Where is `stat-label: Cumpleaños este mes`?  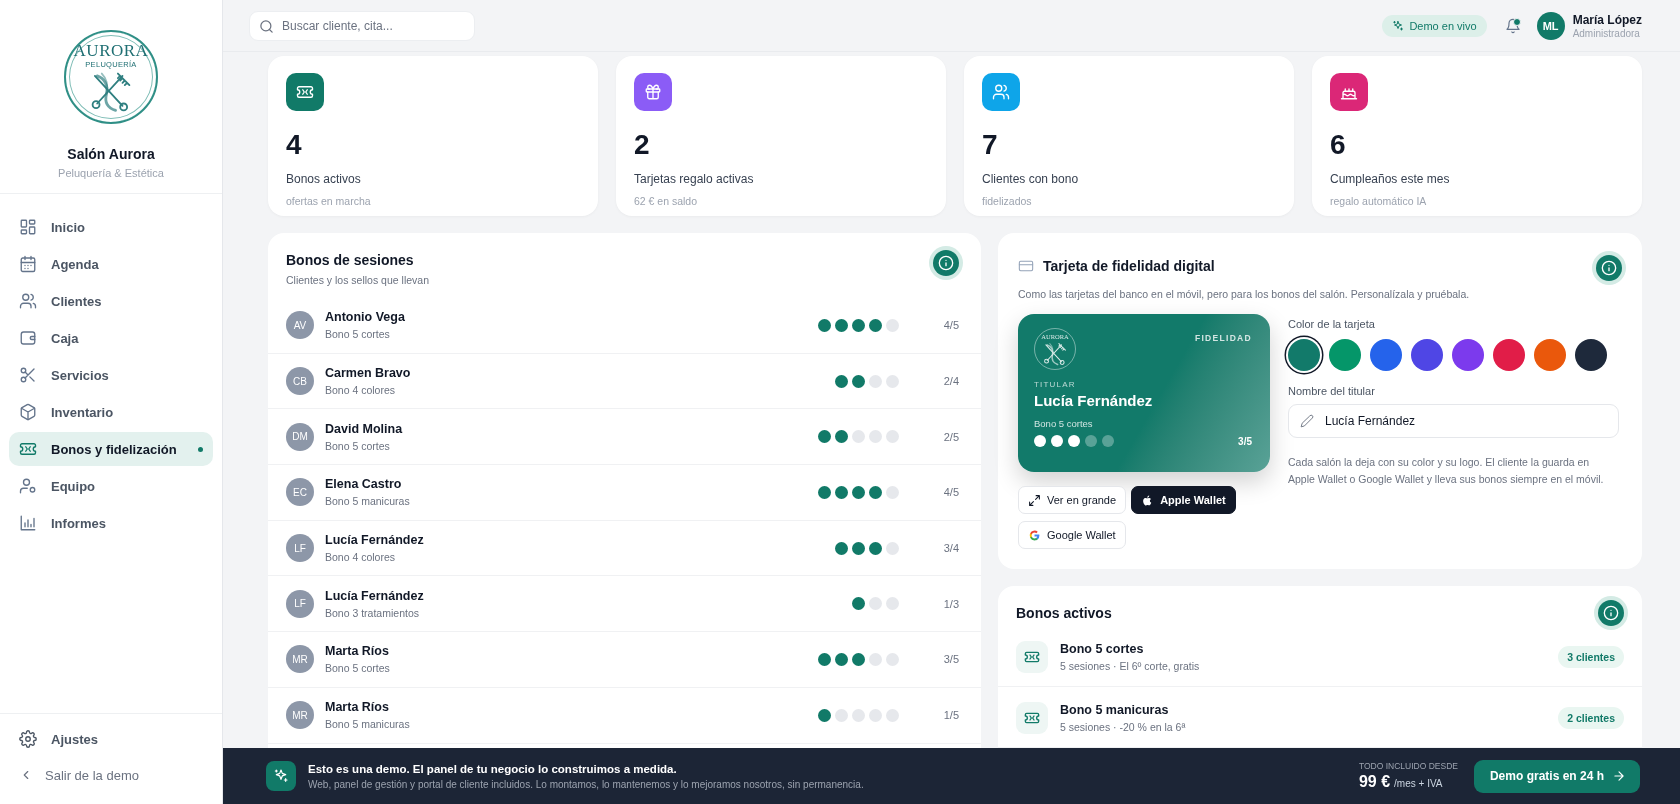
stat-label: Cumpleaños este mes is located at coordinates (1390, 179).